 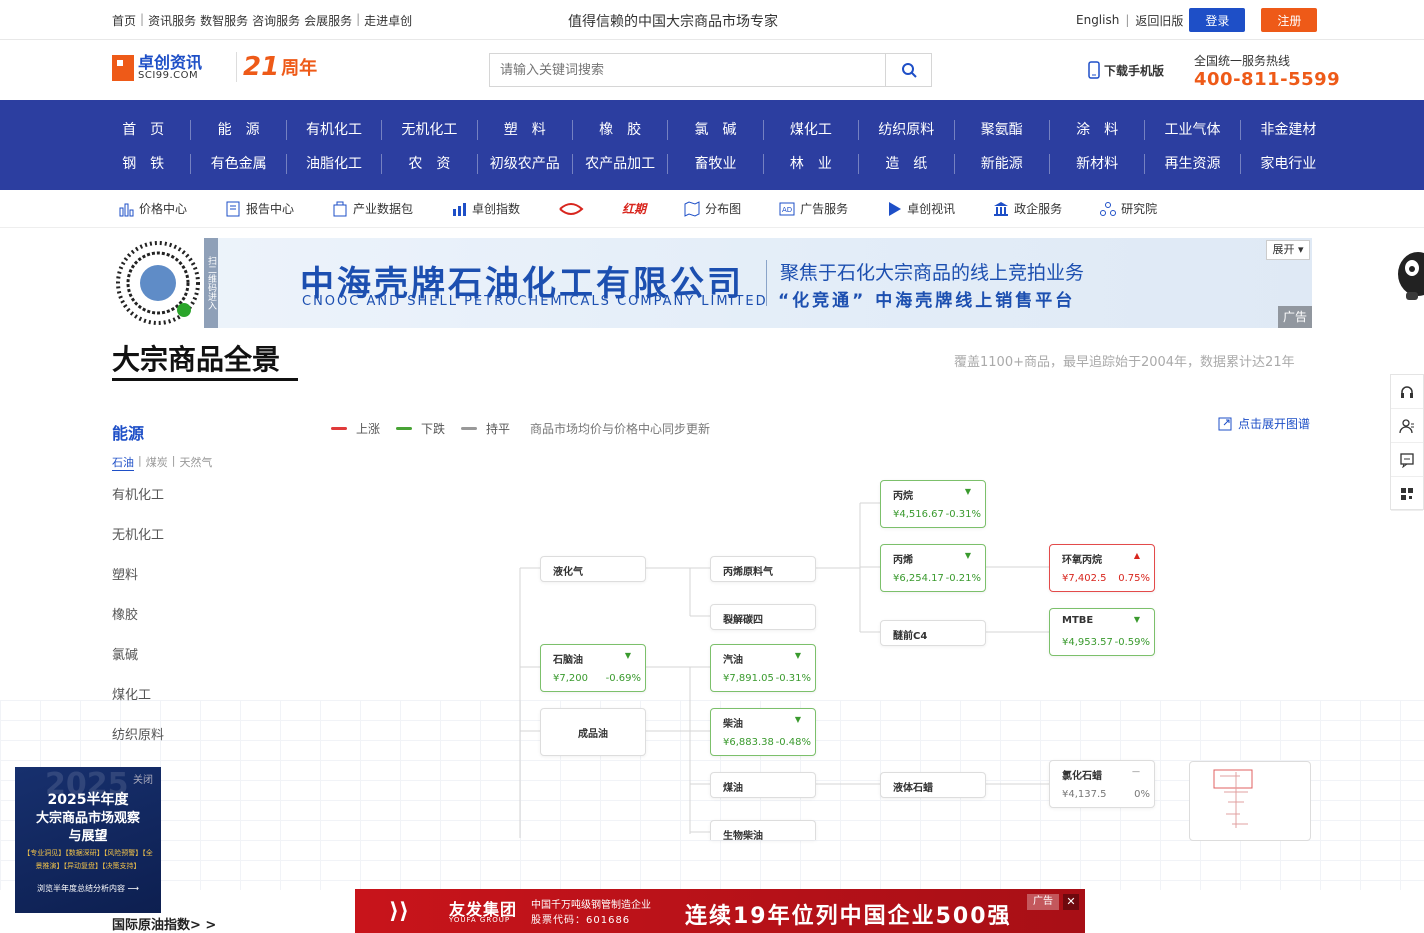 I want to click on node-gasoline: 汽油 ▼ ¥7,891.05 -0.31%, so click(x=763, y=668).